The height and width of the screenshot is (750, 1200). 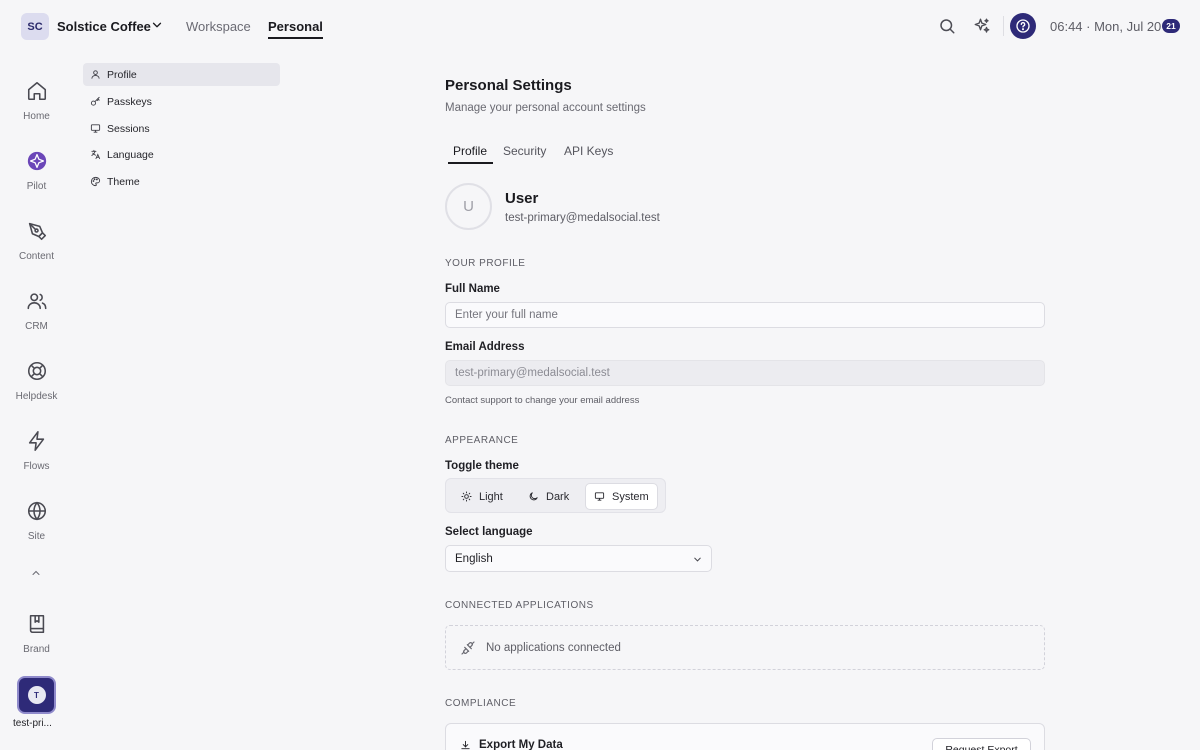 I want to click on rail-label: Home, so click(x=36, y=116).